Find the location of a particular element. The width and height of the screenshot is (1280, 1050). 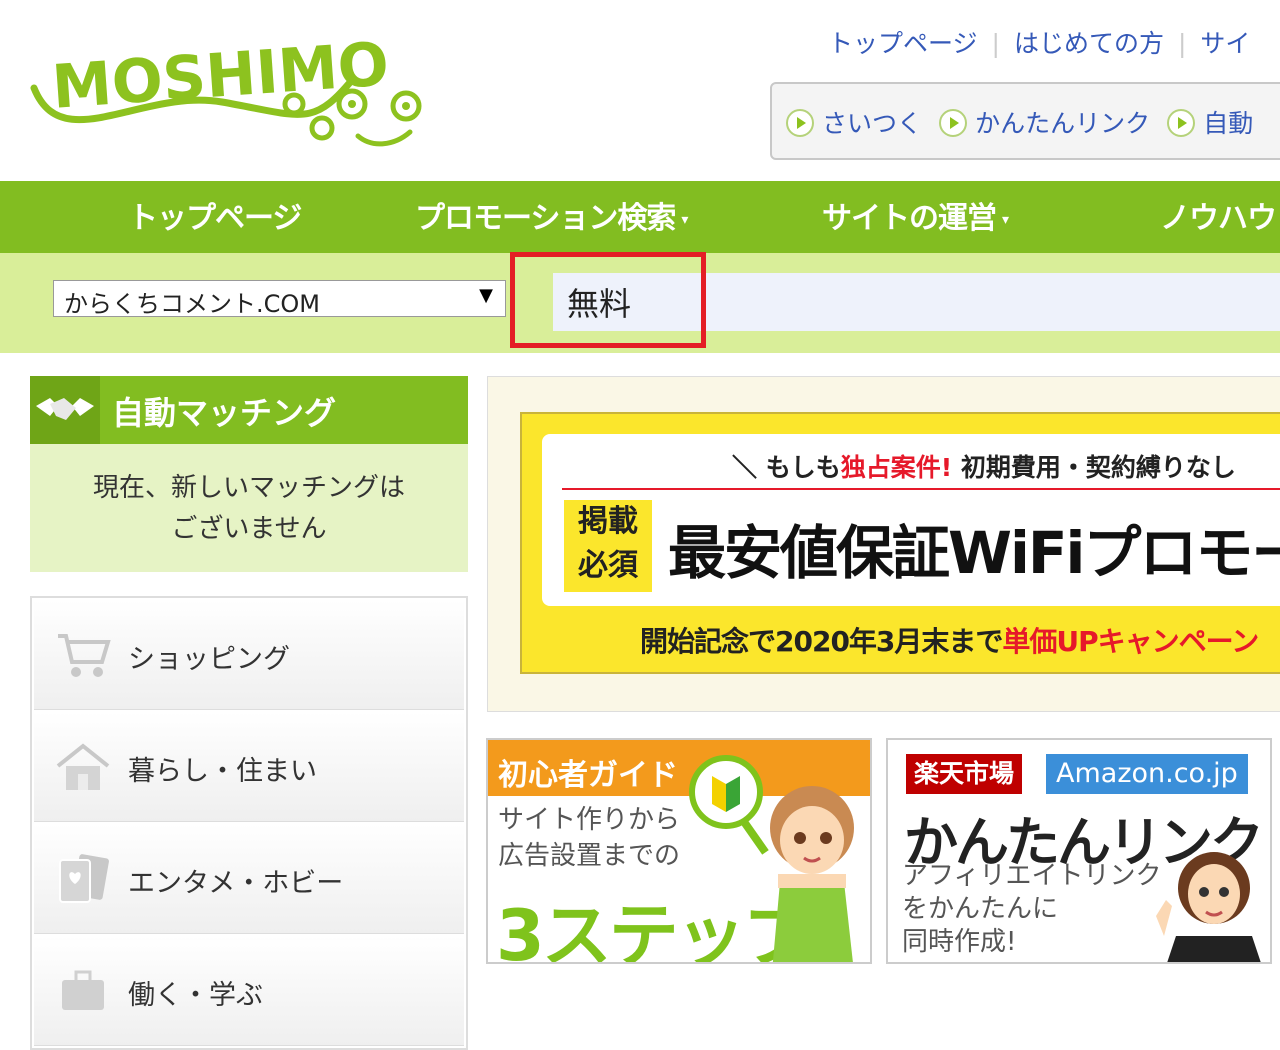

banner-bottom-text: 開始記念で2020年3月末まで単価UPキャンペーン is located at coordinates (949, 640).